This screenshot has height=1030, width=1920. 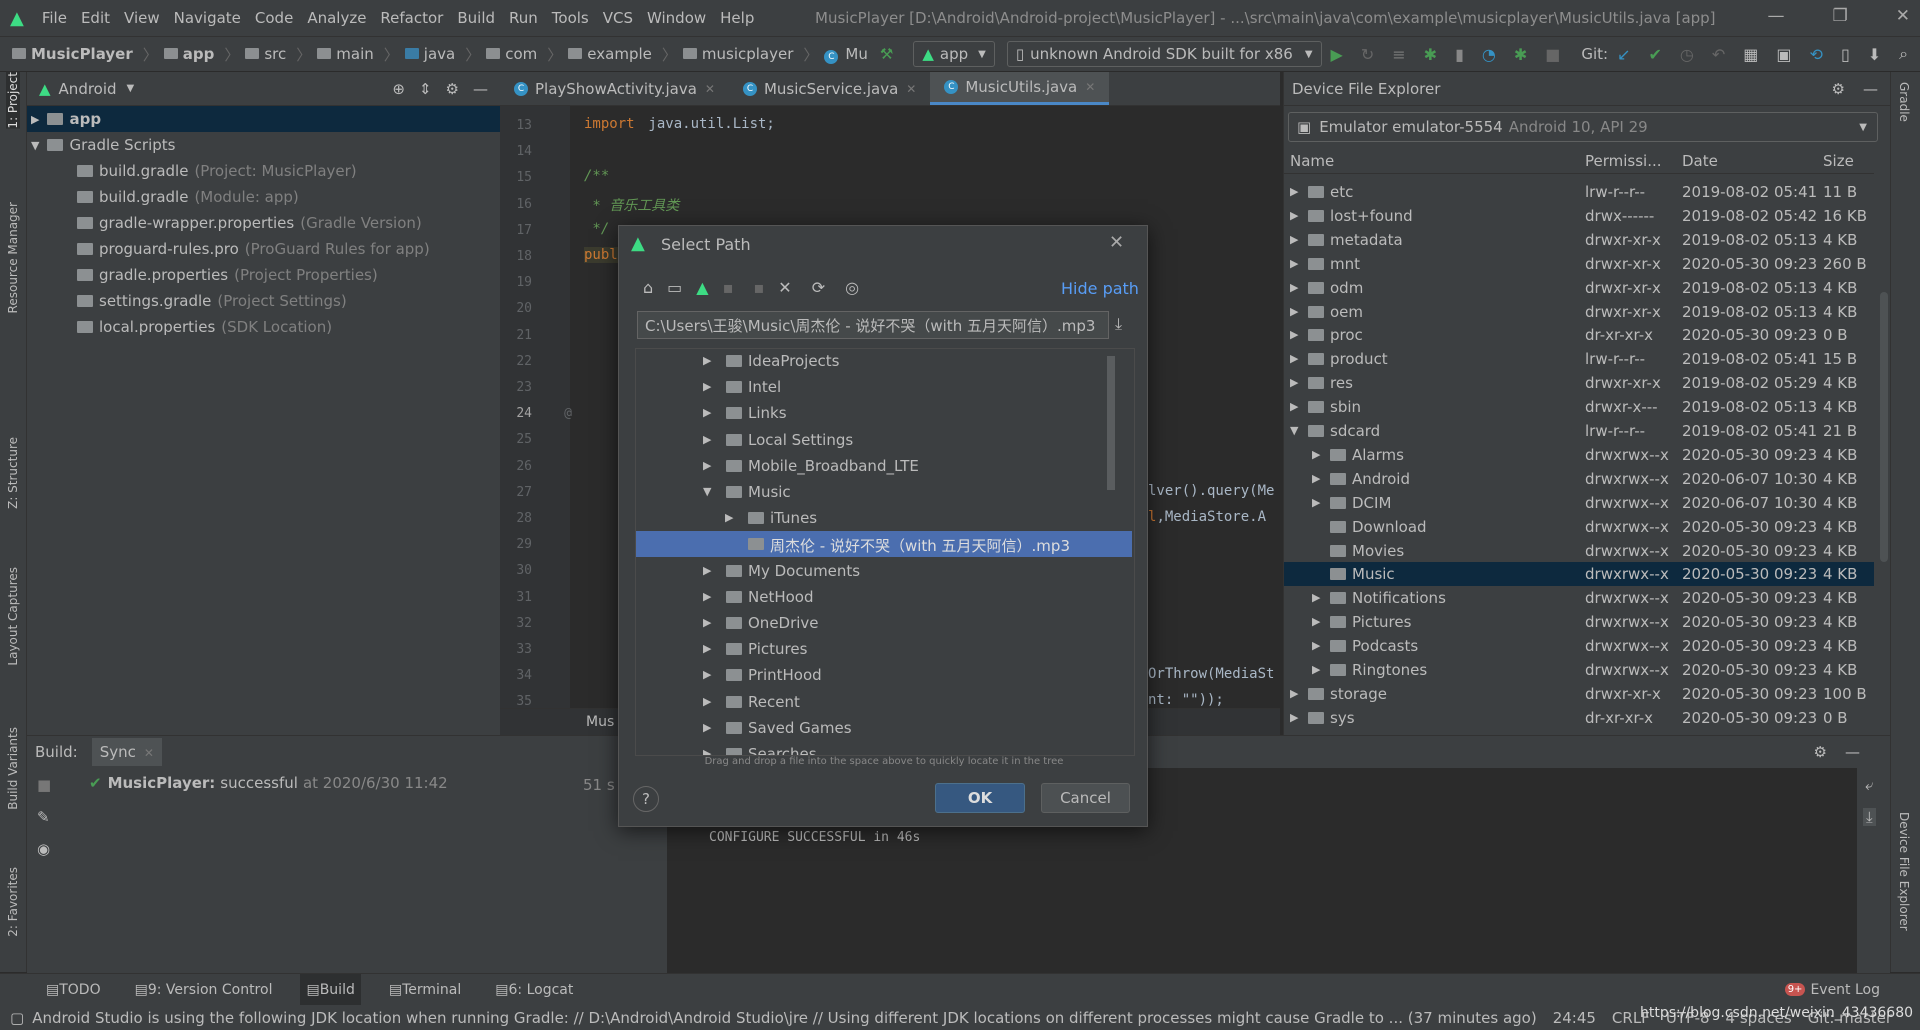 I want to click on android-project-icon: ▲, so click(x=702, y=287).